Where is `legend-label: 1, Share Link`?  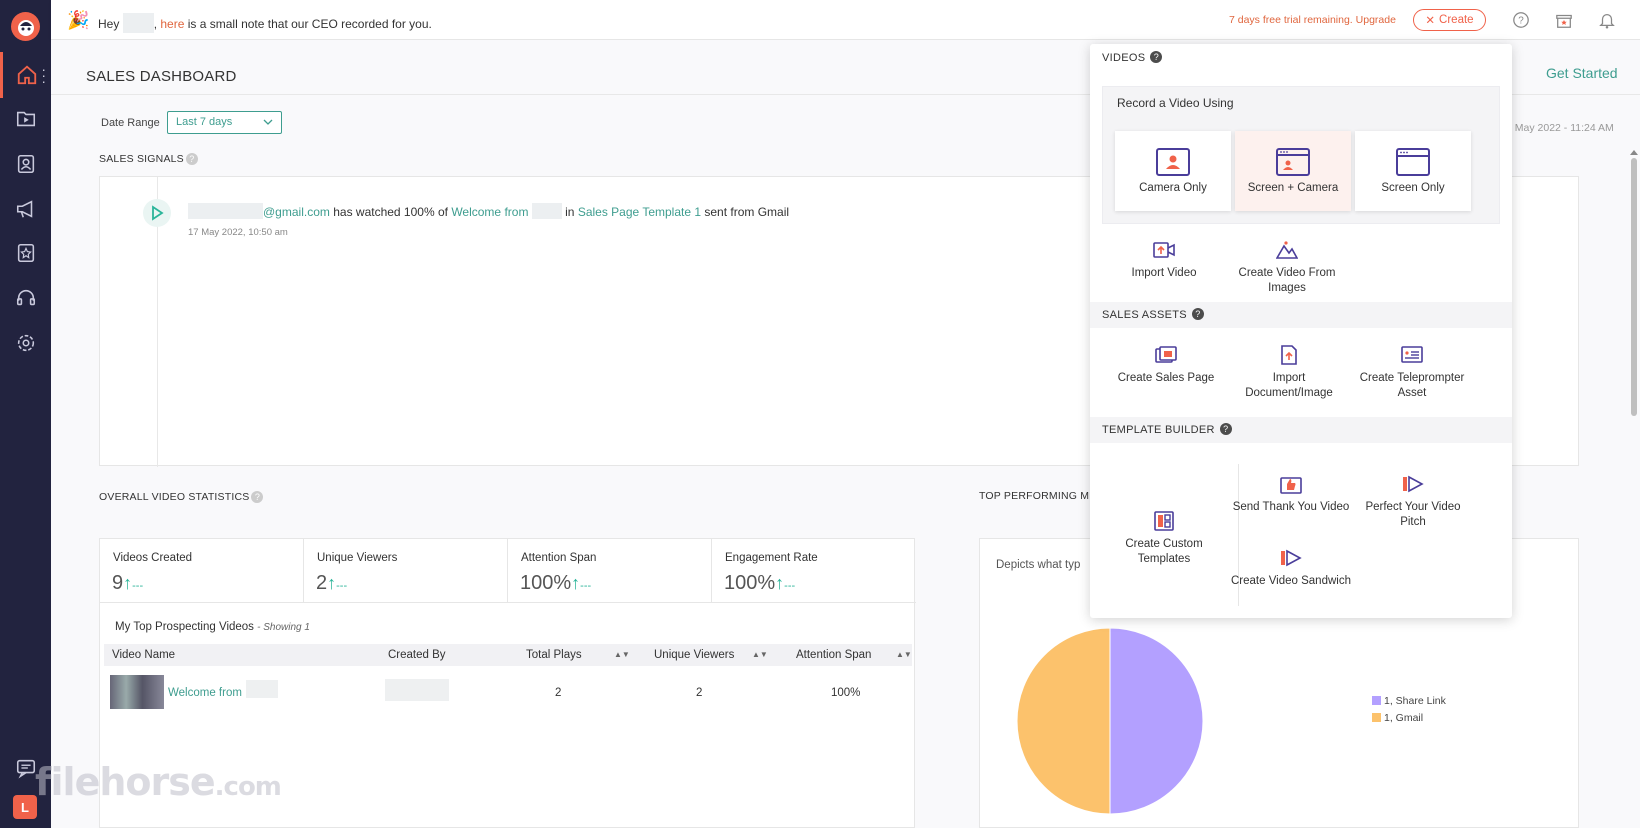 legend-label: 1, Share Link is located at coordinates (1415, 701).